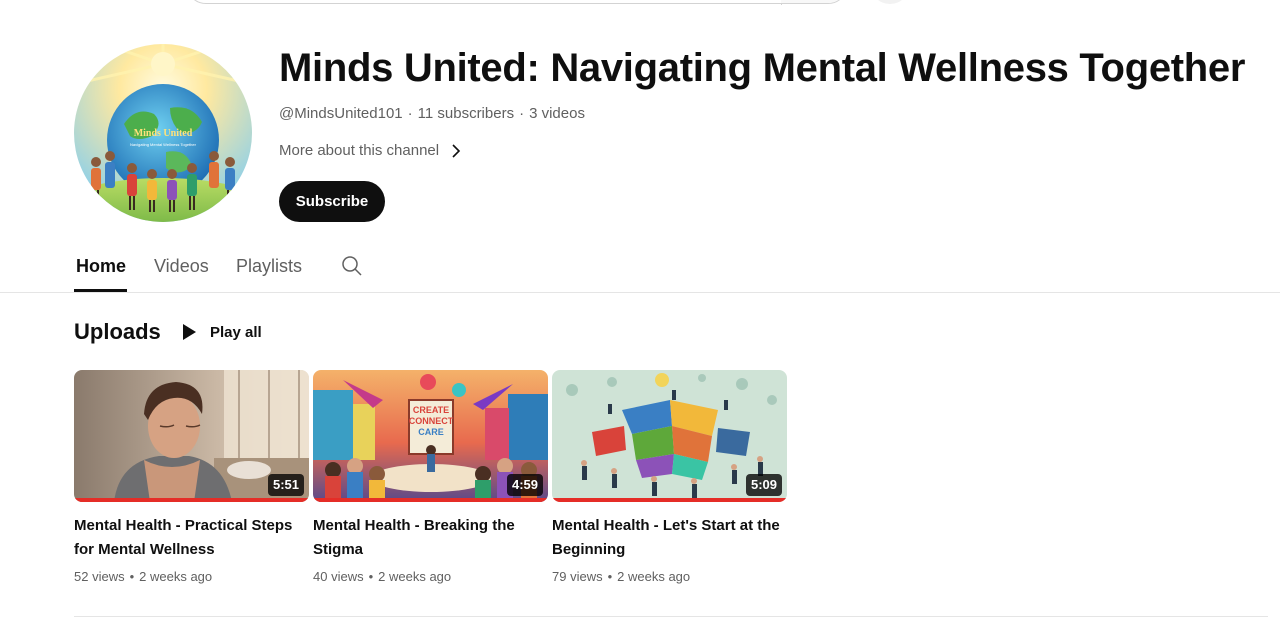 The height and width of the screenshot is (630, 1280). I want to click on subscriber-count: 11 subscribers, so click(466, 113).